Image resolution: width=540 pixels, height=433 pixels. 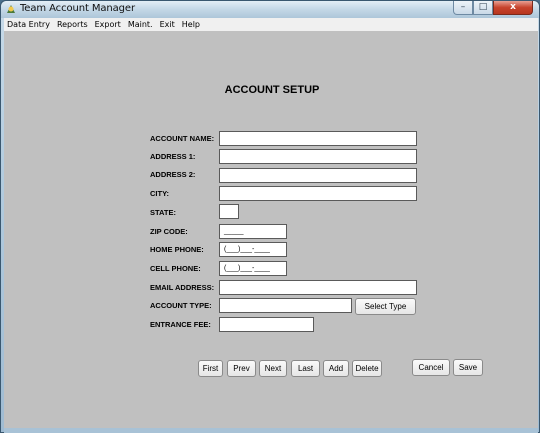 What do you see at coordinates (182, 138) in the screenshot?
I see `account-name-label: ACCOUNT NAME:` at bounding box center [182, 138].